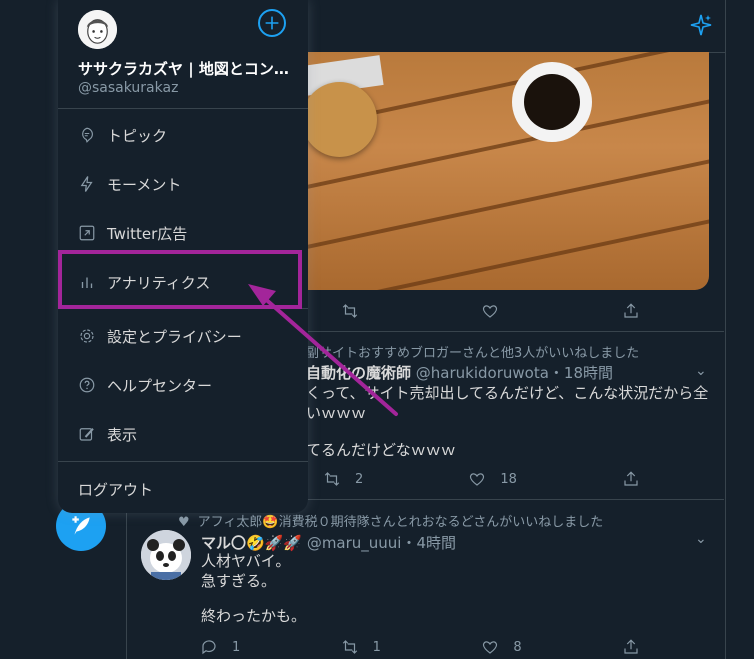  What do you see at coordinates (184, 522) in the screenshot?
I see `heart-icon: ♥` at bounding box center [184, 522].